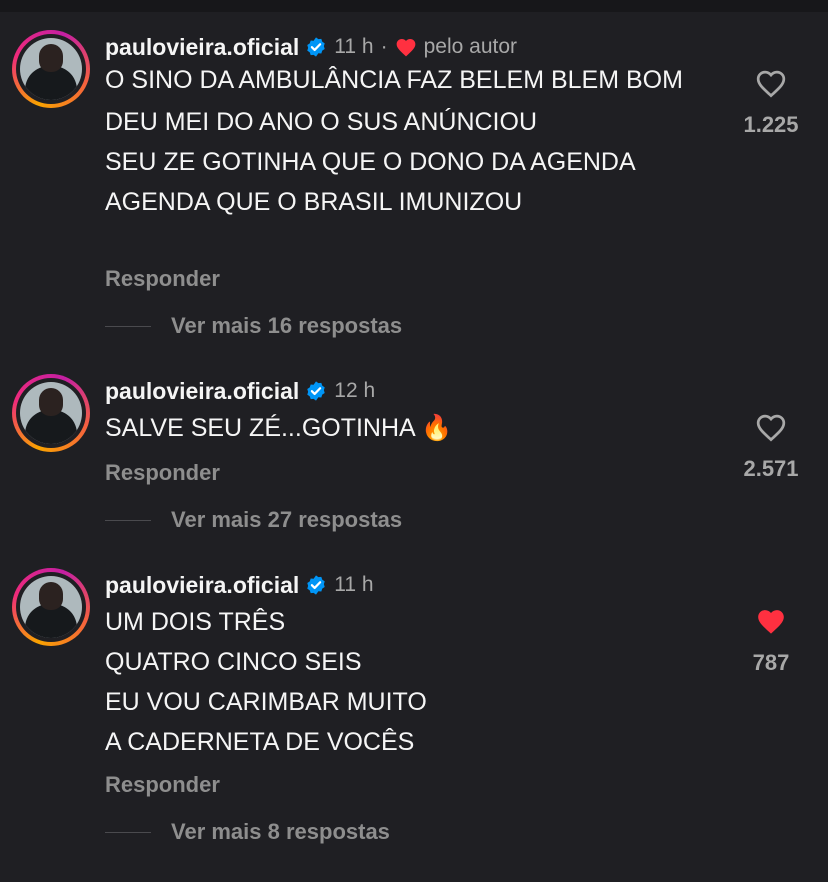 The height and width of the screenshot is (882, 828). Describe the element at coordinates (771, 103) in the screenshot. I see `like-button: 1.225` at that location.